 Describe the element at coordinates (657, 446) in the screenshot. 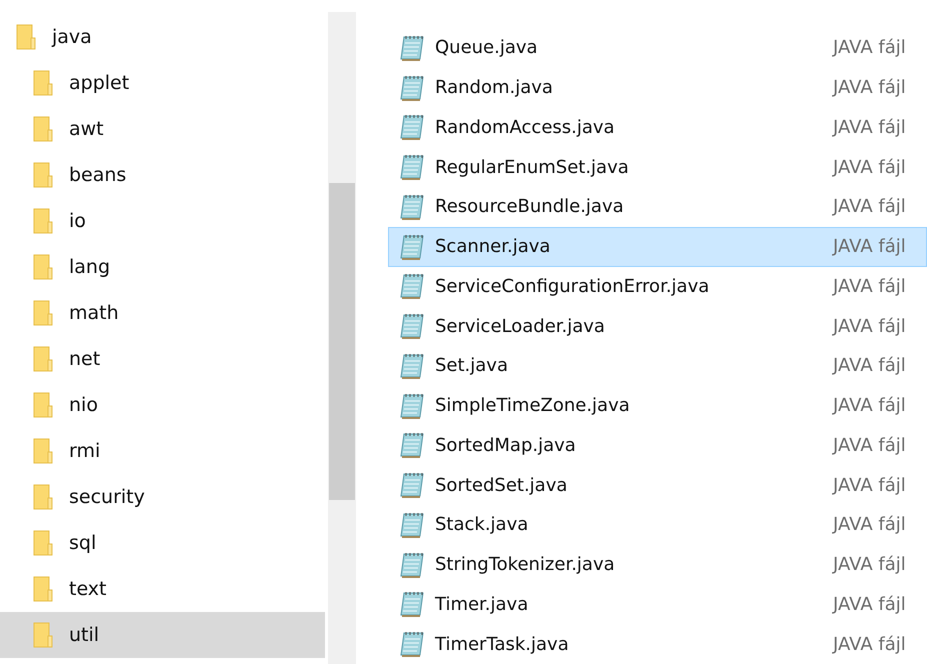

I see `file-row: SortedMap.java JAVA fájl` at that location.